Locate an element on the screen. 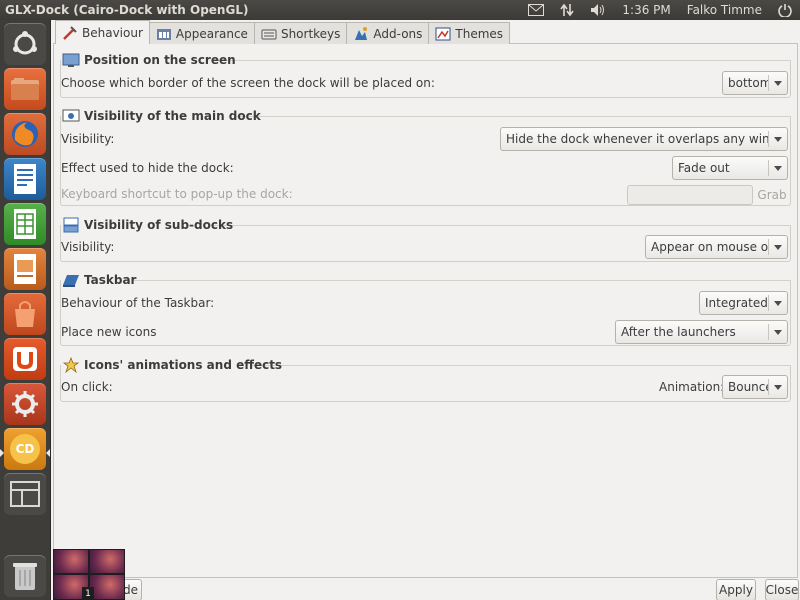 The width and height of the screenshot is (800, 600). files-icon is located at coordinates (25, 89).